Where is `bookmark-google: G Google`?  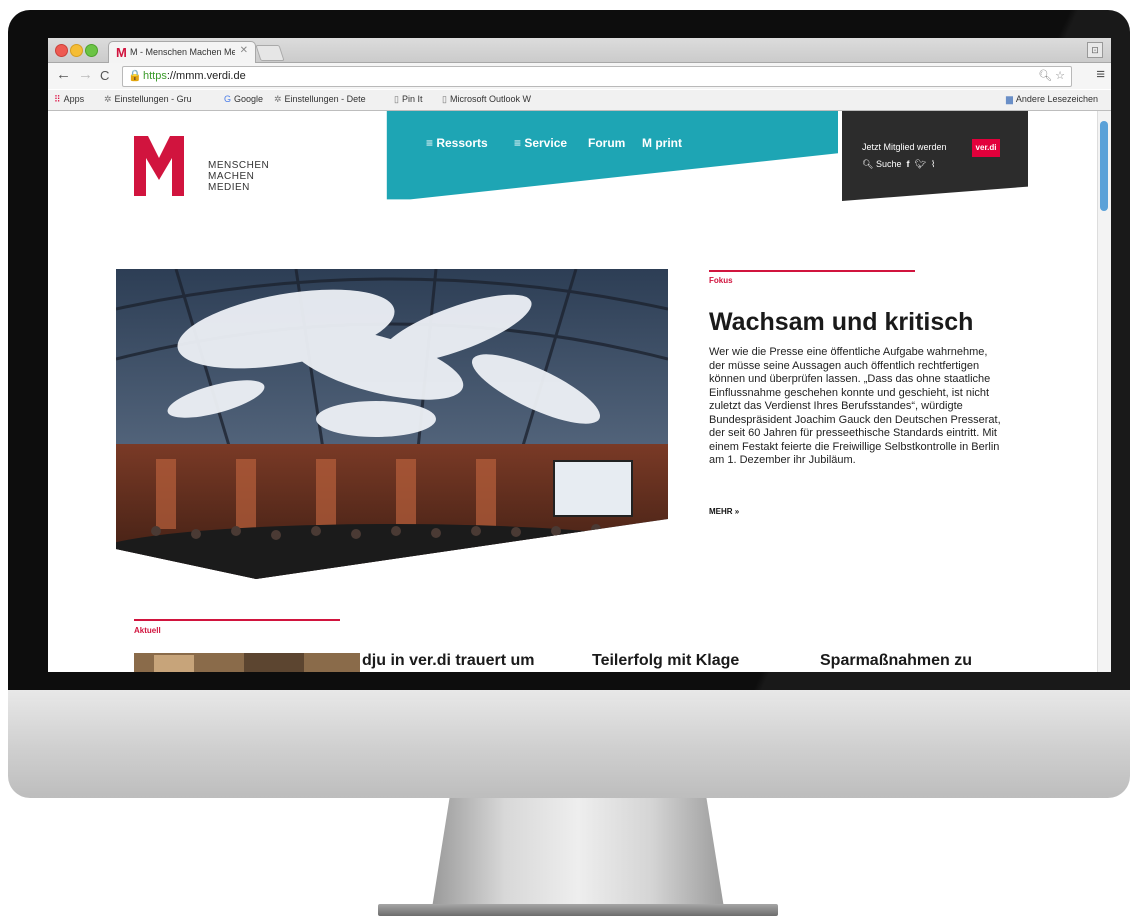
bookmark-google: G Google is located at coordinates (243, 99).